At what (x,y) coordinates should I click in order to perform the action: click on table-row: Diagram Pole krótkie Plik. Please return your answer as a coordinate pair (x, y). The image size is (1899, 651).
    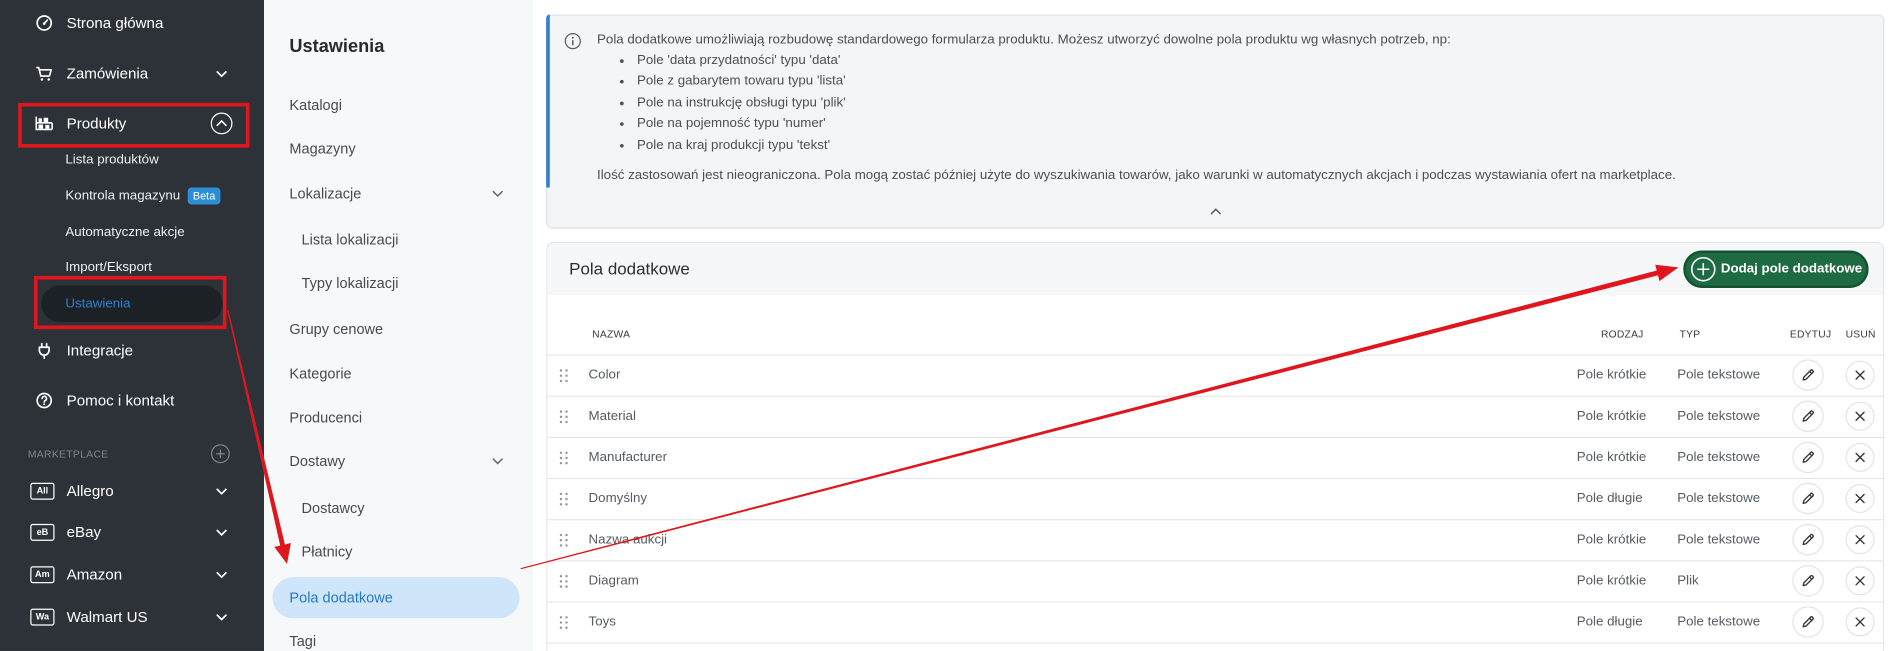
    Looking at the image, I should click on (1215, 580).